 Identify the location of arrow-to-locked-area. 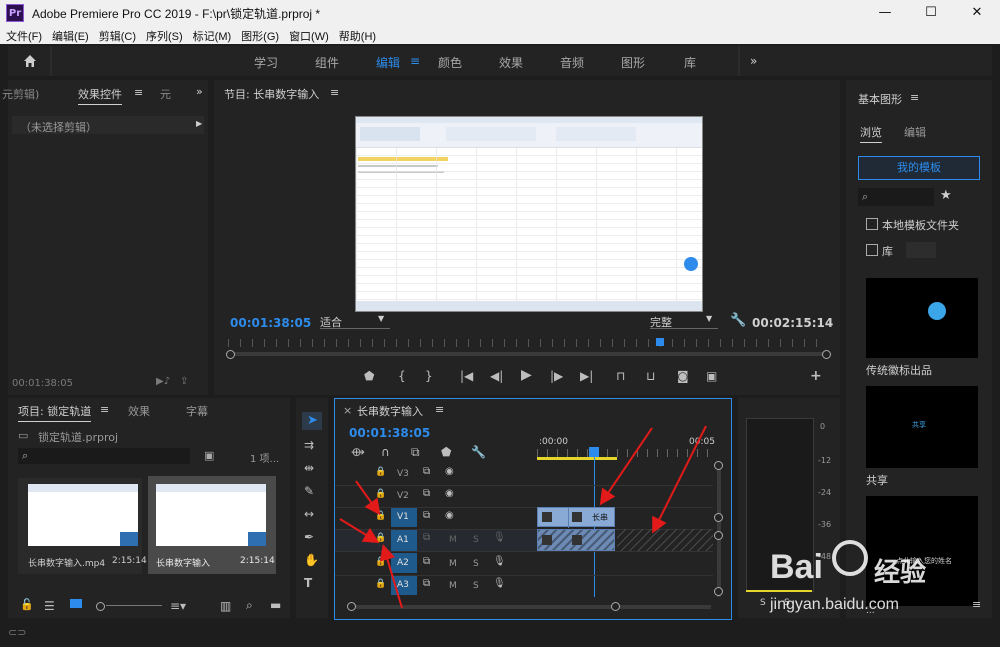
(679, 479).